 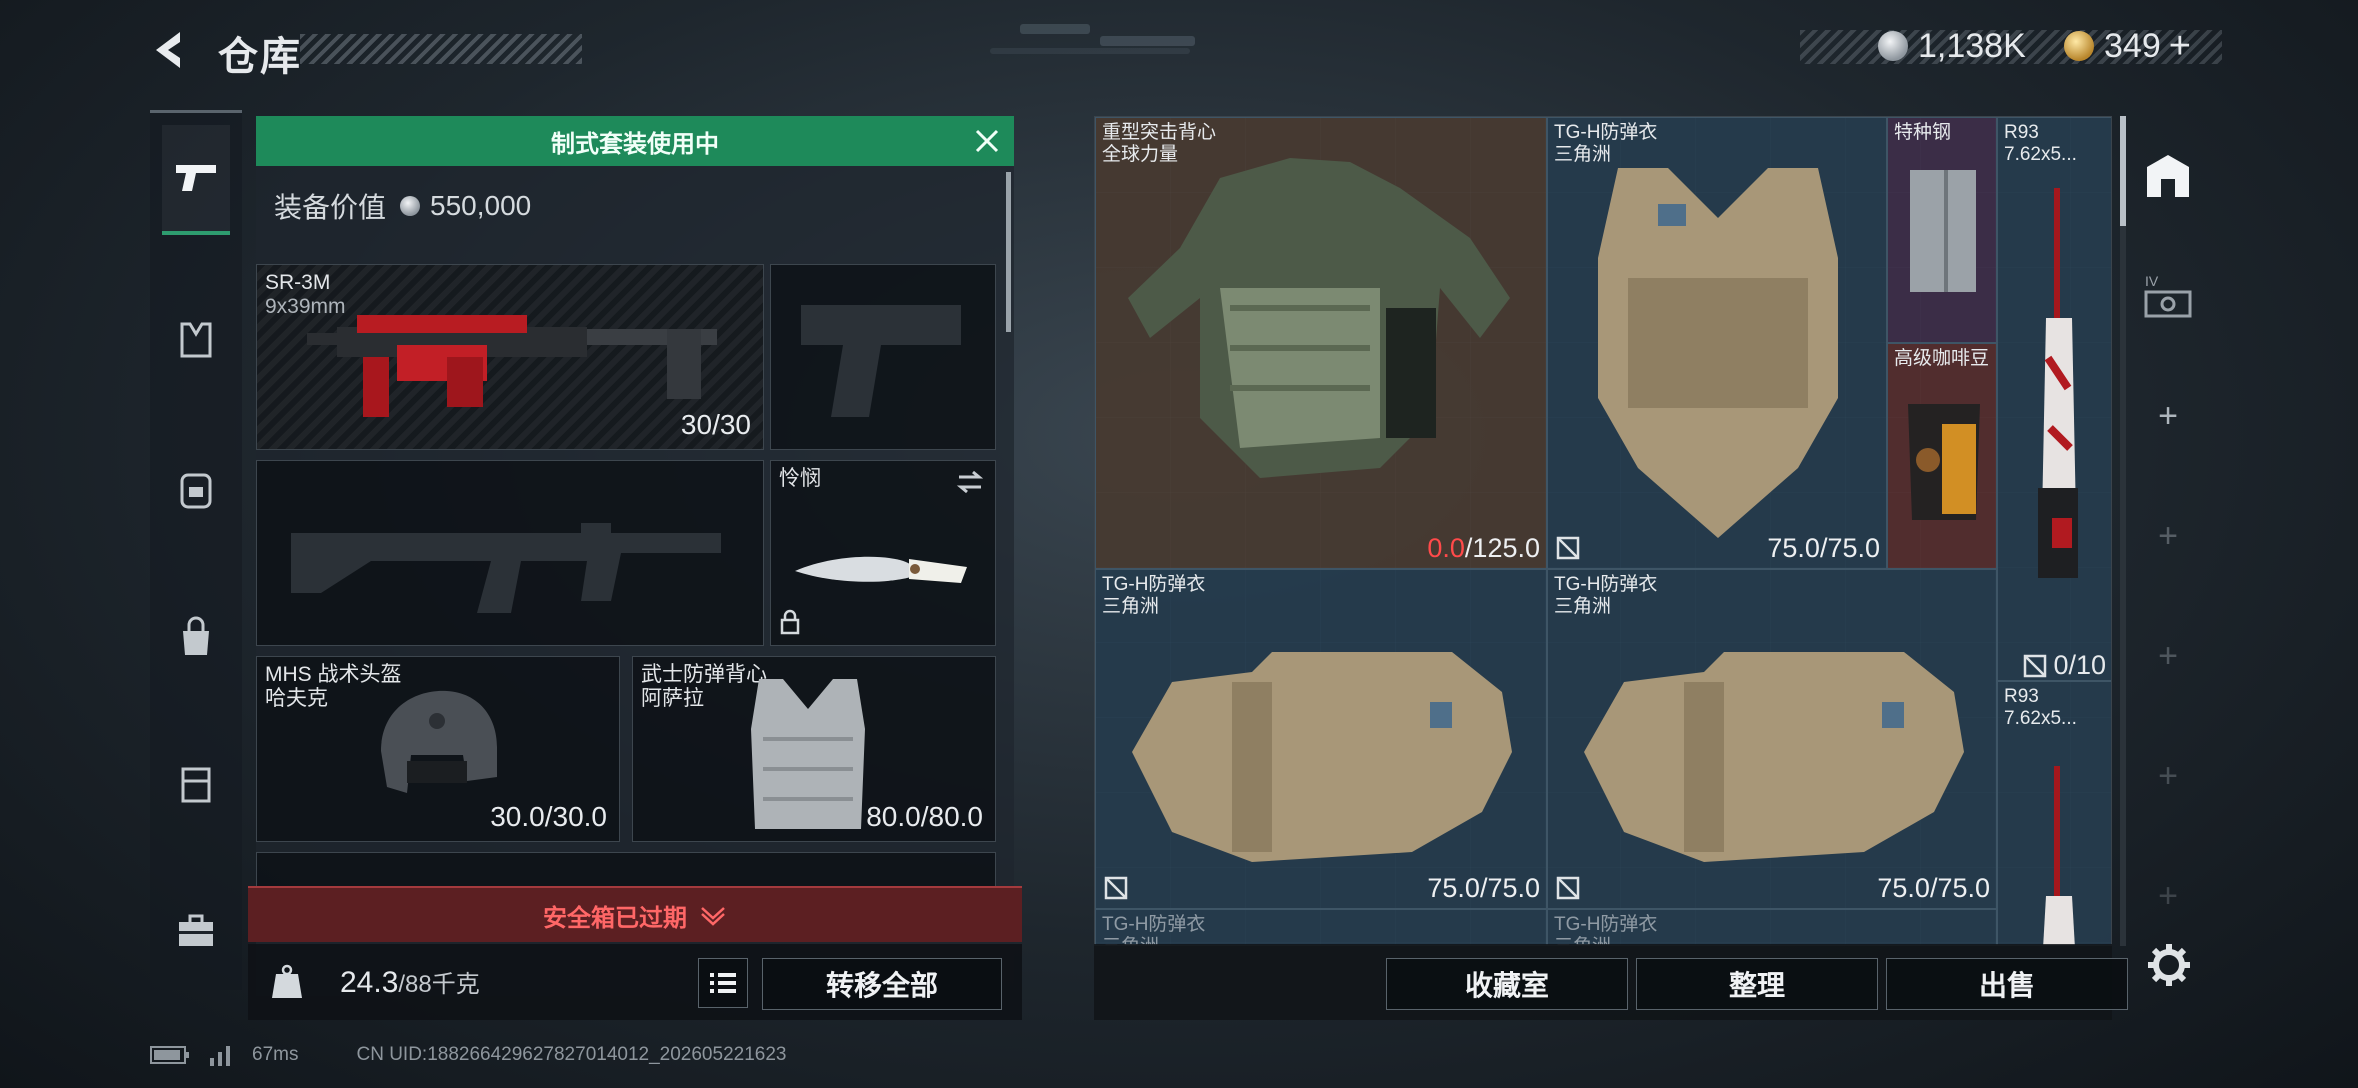 I want to click on weight-kg-icon, so click(x=287, y=981).